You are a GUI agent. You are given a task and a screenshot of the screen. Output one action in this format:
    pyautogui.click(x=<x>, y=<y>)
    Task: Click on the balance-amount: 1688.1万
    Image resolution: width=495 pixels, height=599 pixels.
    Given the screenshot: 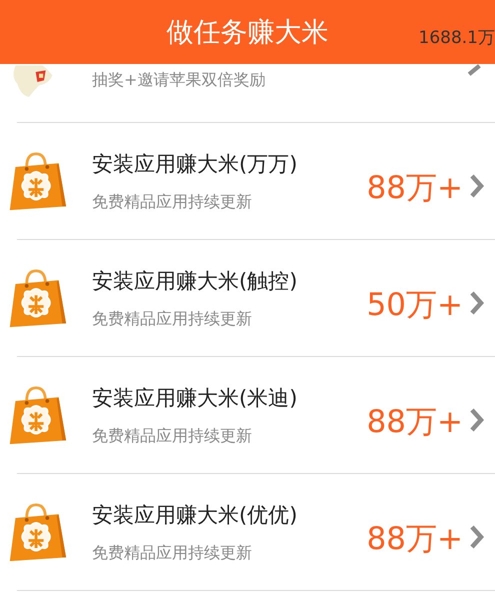 What is the action you would take?
    pyautogui.click(x=456, y=38)
    